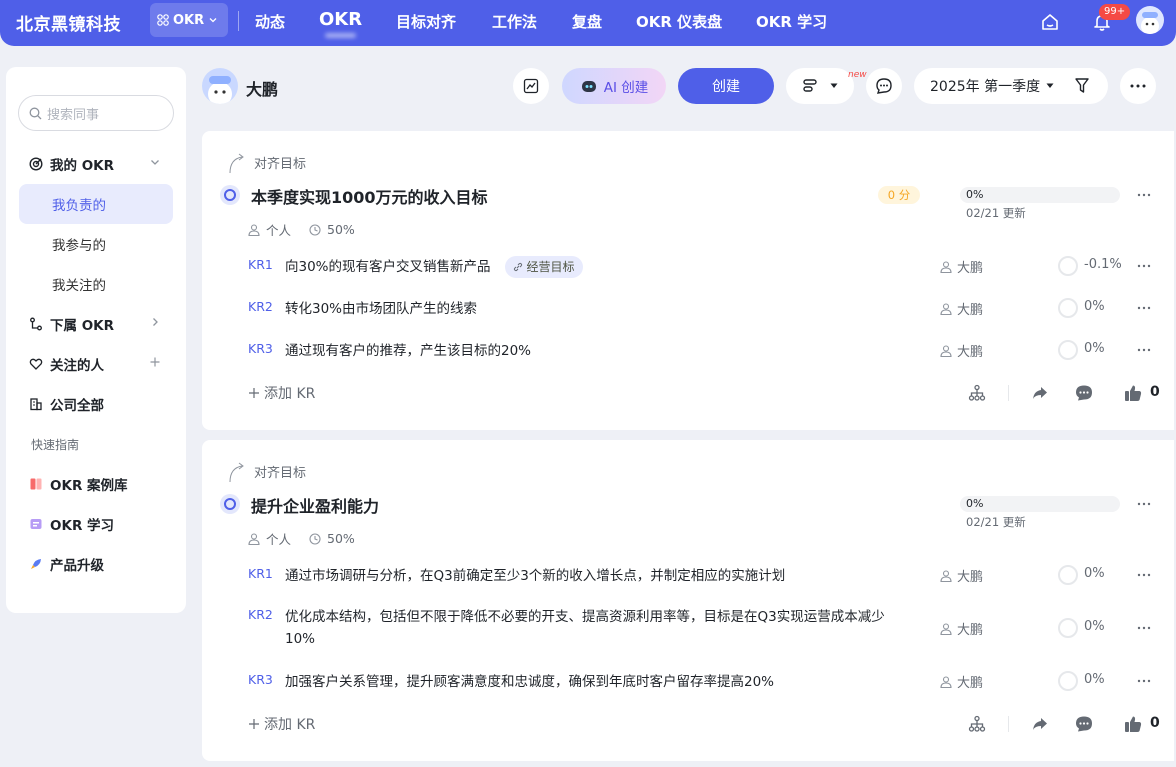 The image size is (1176, 767). Describe the element at coordinates (279, 230) in the screenshot. I see `visibility-label: 个人` at that location.